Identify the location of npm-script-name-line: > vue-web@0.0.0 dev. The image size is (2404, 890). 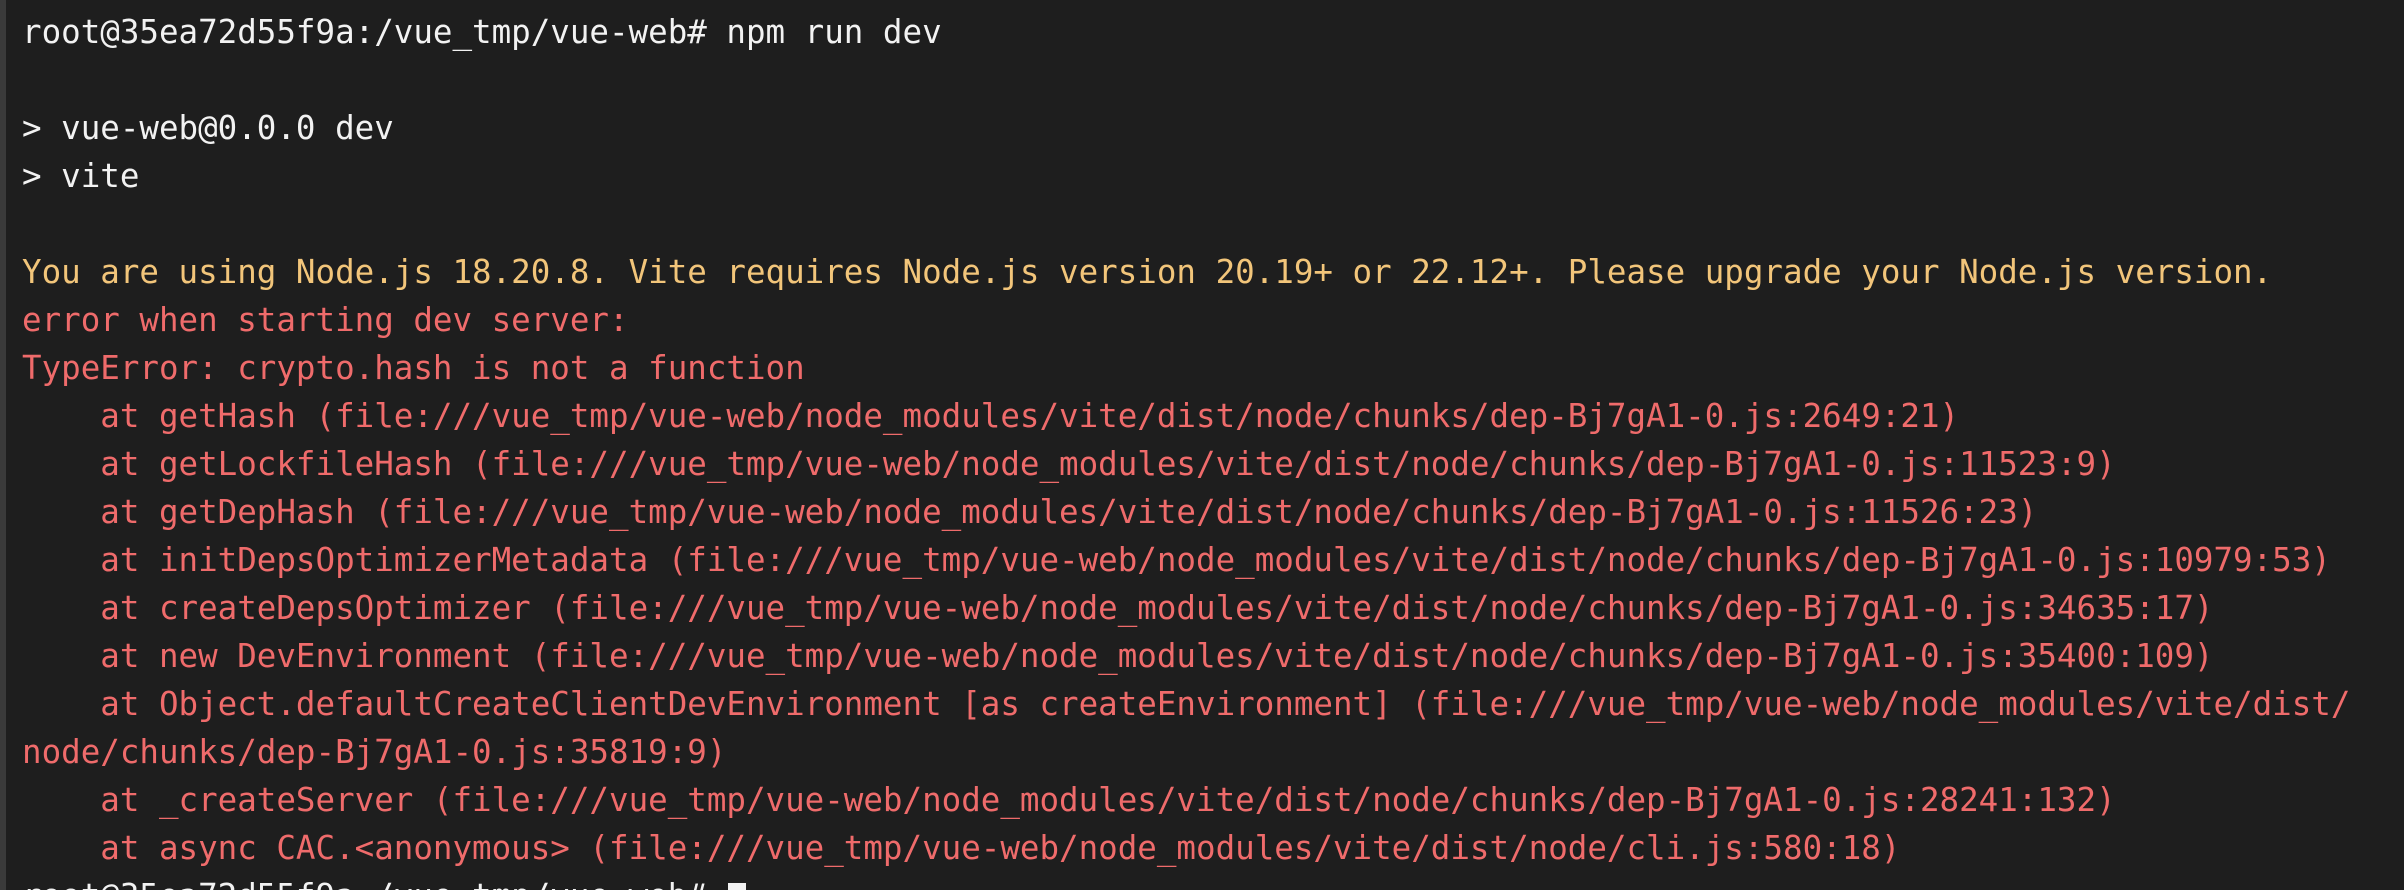
(208, 128).